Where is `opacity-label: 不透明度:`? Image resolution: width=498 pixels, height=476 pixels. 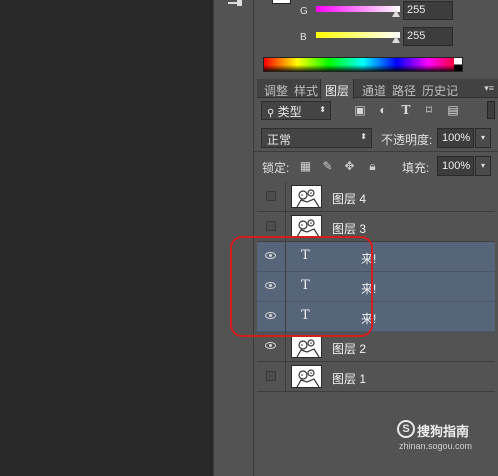 opacity-label: 不透明度: is located at coordinates (407, 140).